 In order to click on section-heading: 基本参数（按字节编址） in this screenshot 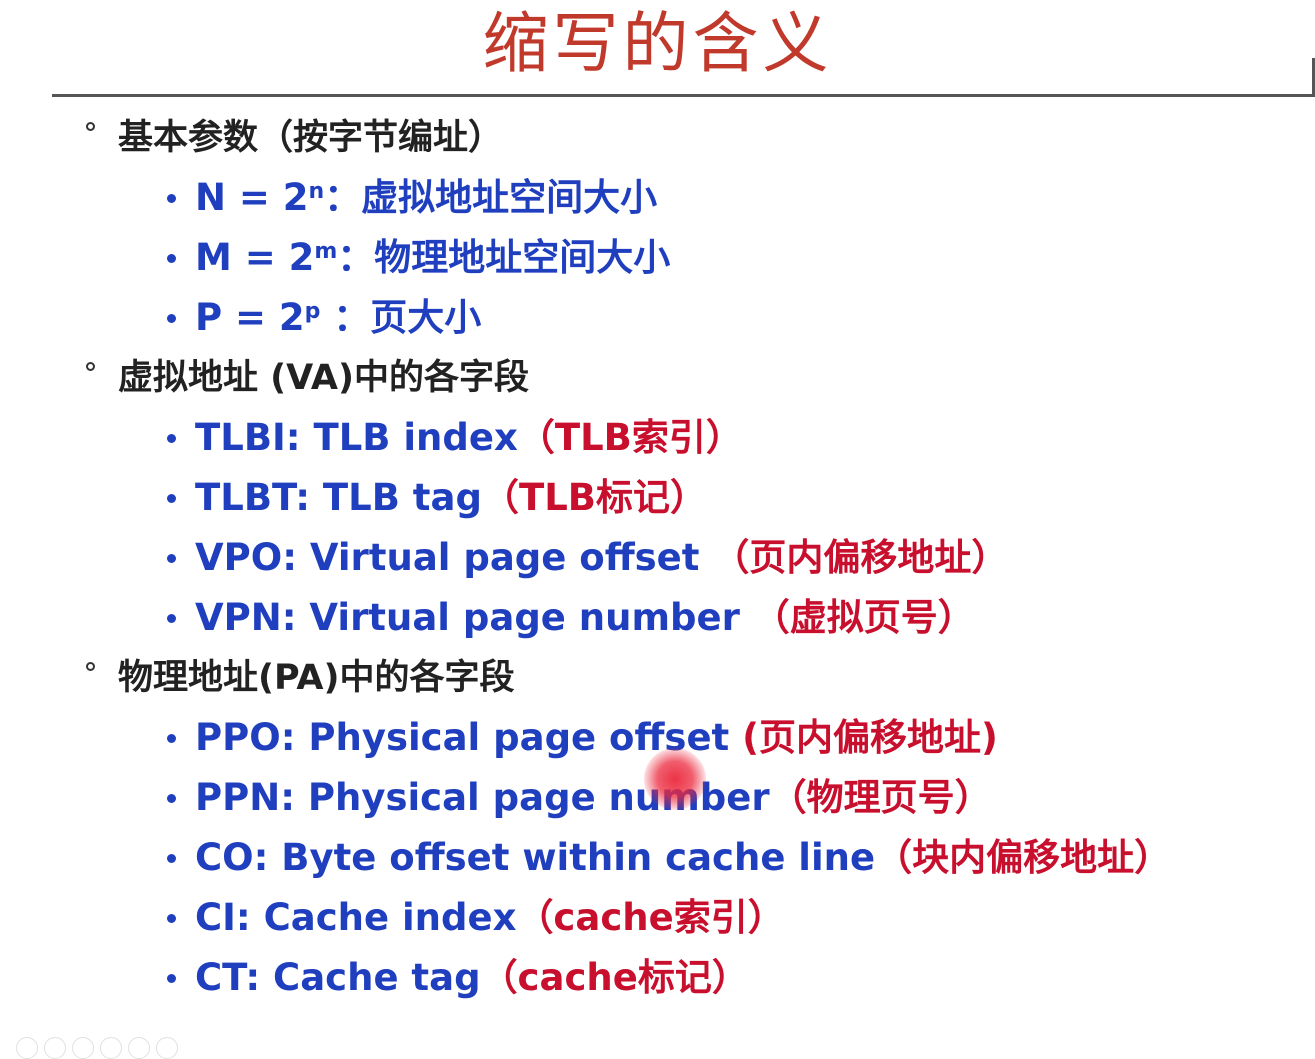, I will do `click(657, 138)`.